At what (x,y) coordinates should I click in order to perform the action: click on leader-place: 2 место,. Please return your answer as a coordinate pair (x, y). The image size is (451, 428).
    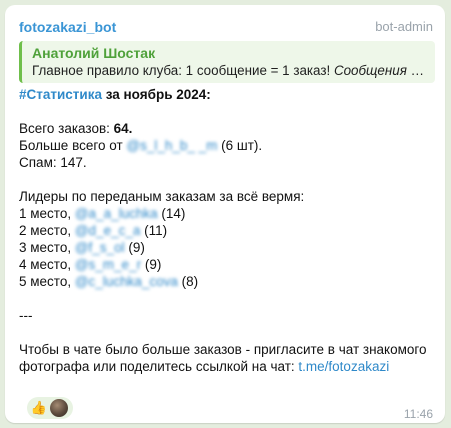
    Looking at the image, I should click on (47, 230).